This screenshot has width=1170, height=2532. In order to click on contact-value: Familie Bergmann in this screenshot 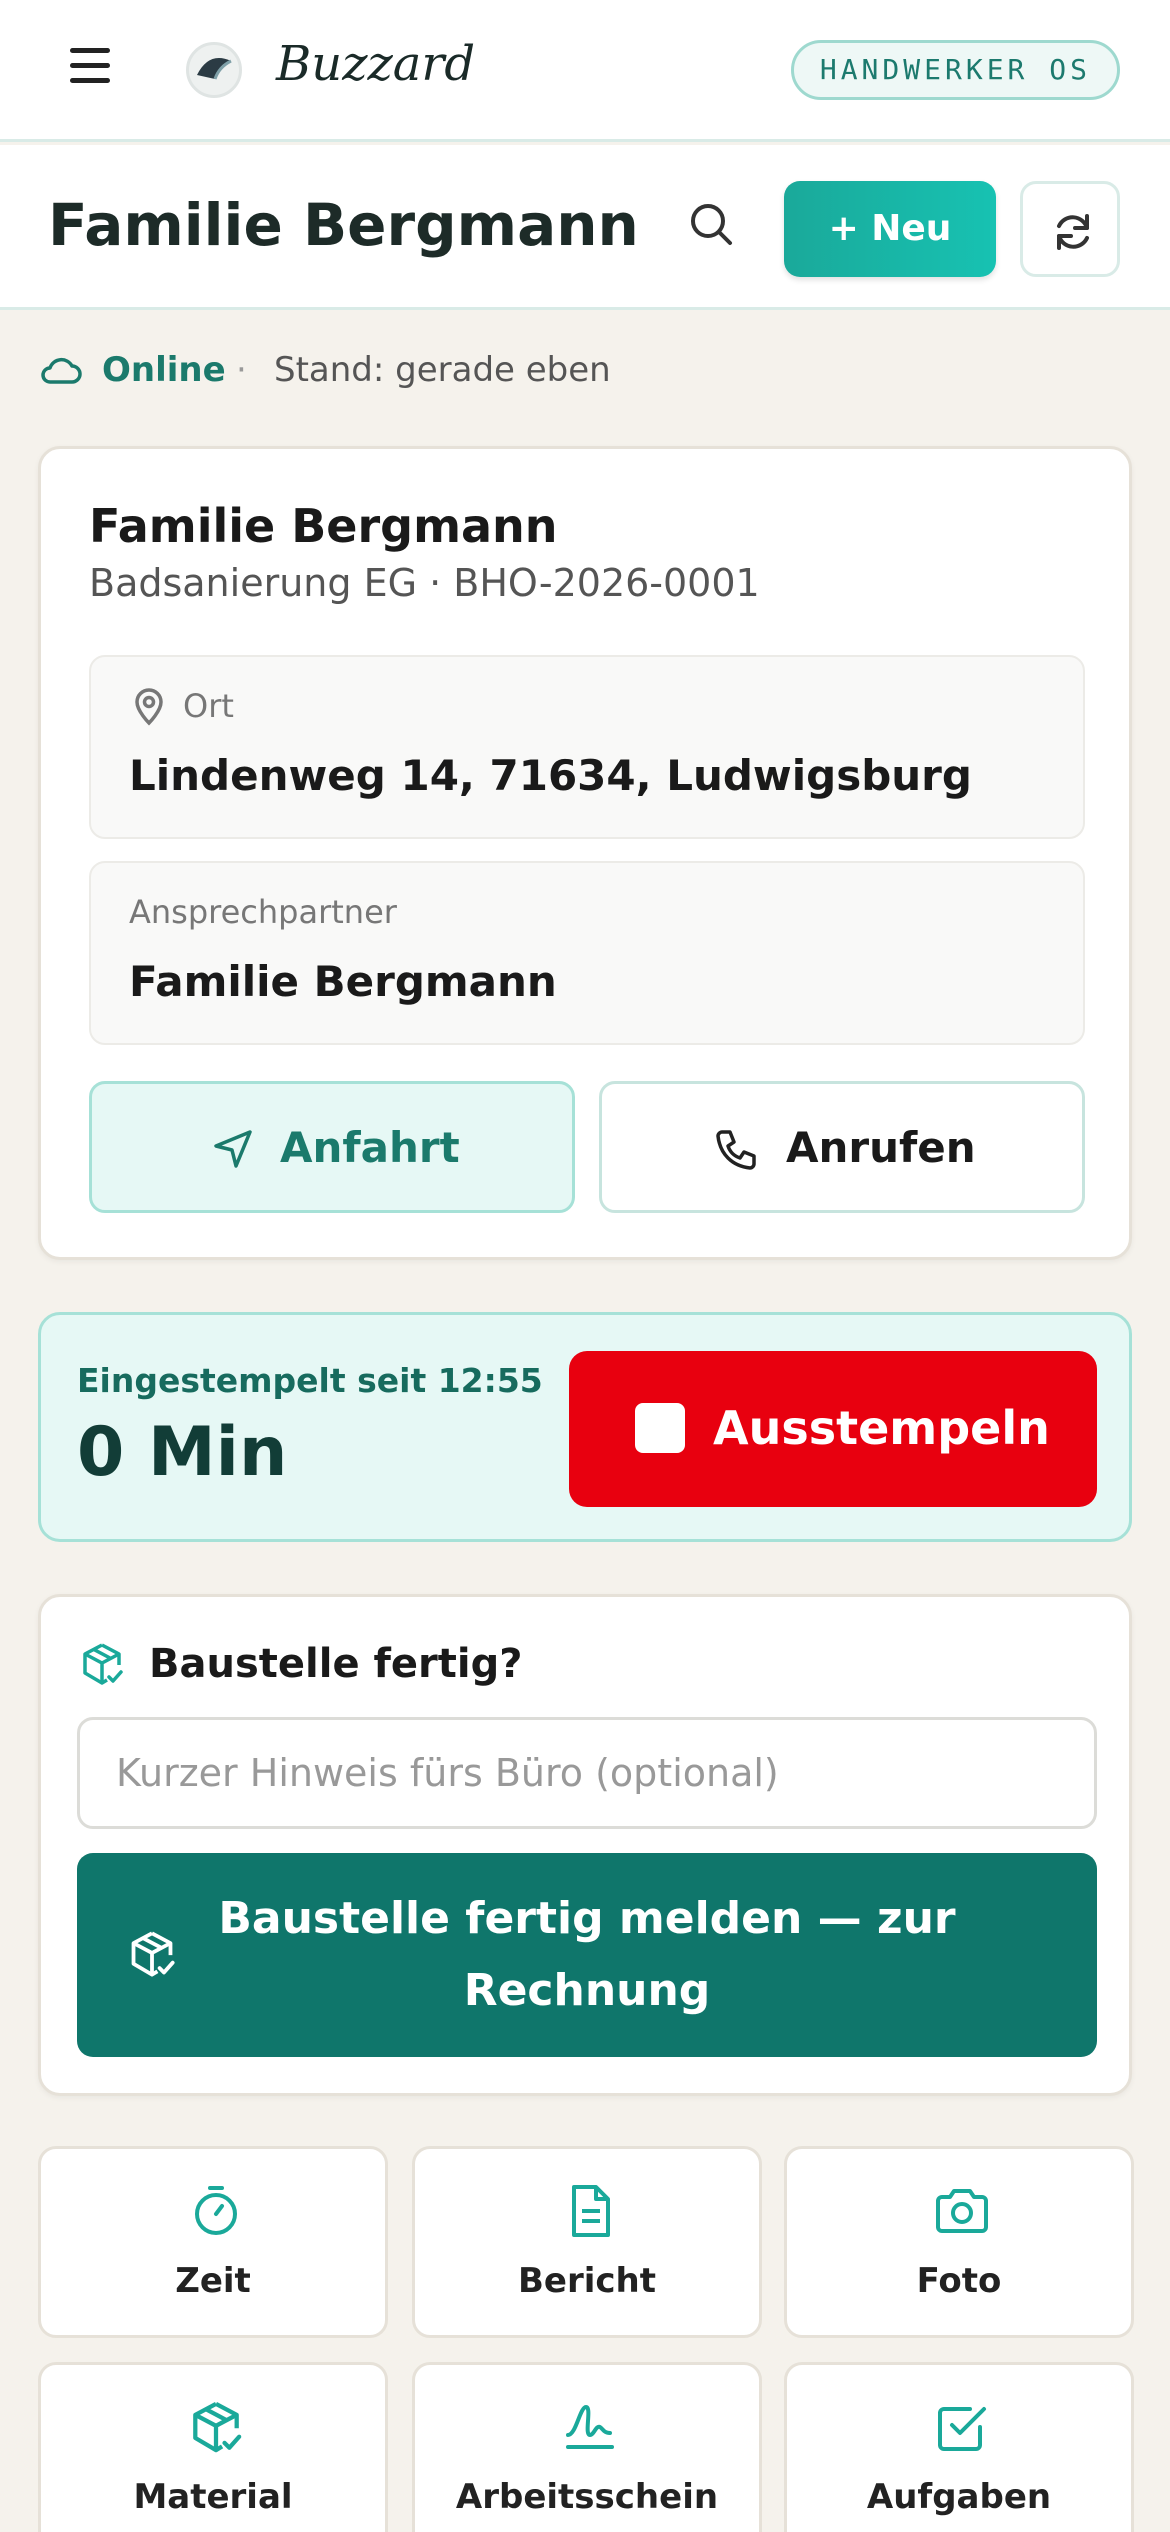, I will do `click(343, 981)`.